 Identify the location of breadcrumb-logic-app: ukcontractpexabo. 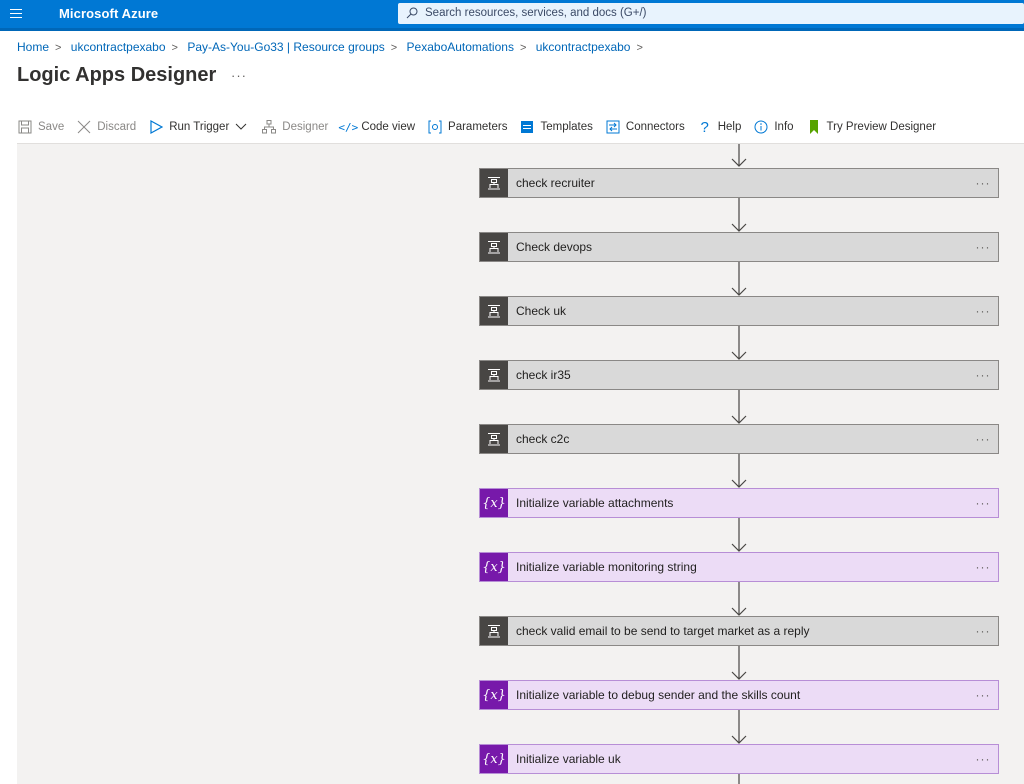
(118, 47).